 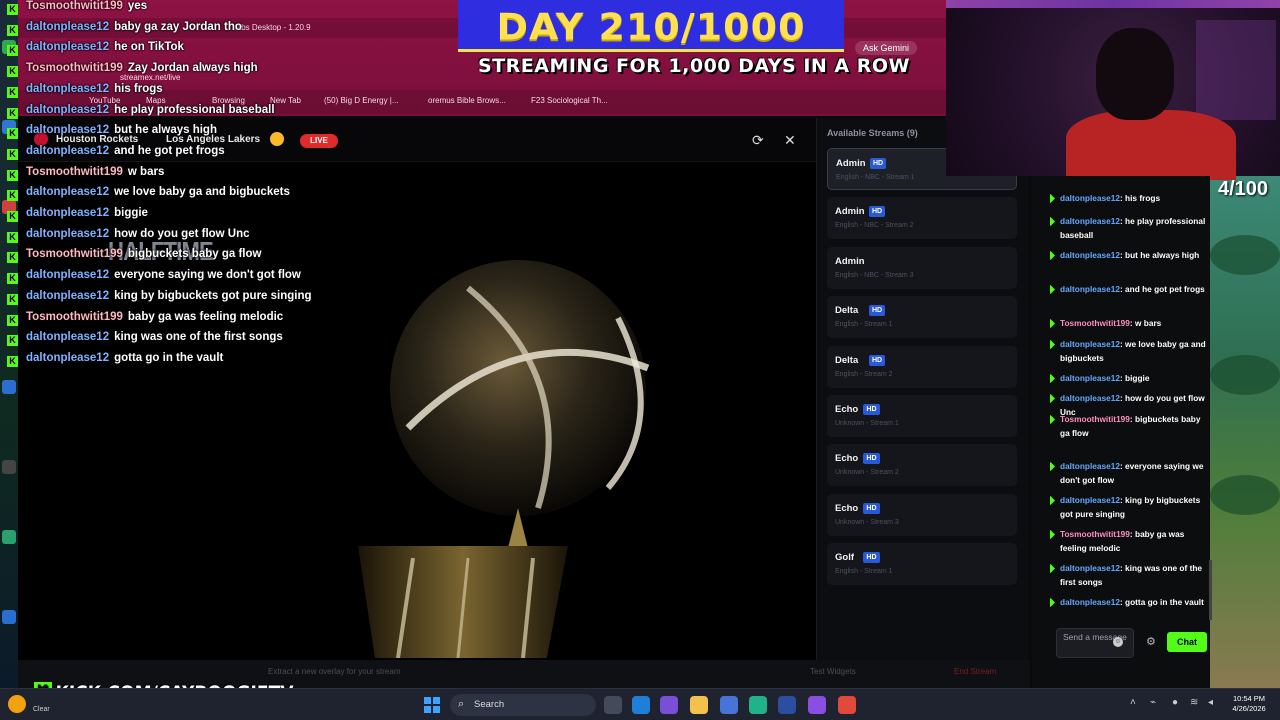 I want to click on chrome-icon, so click(x=847, y=705).